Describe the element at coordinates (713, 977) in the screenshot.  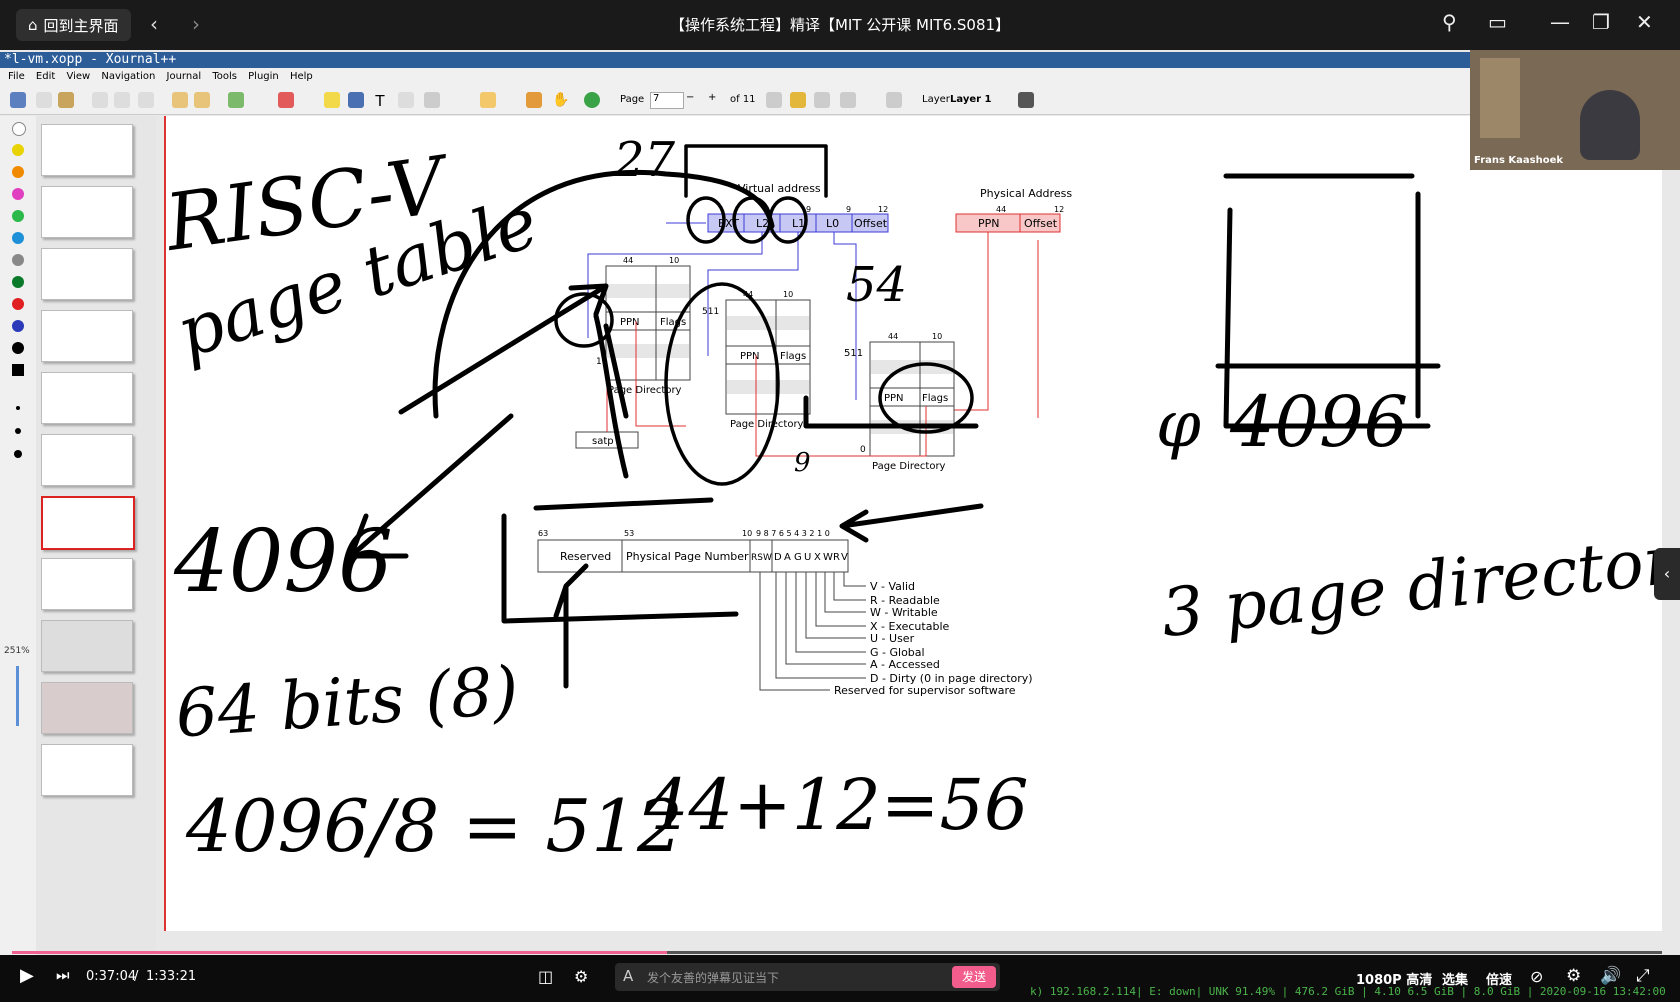
I see `danmaku-input: 发个友善的弹幕见证当下` at that location.